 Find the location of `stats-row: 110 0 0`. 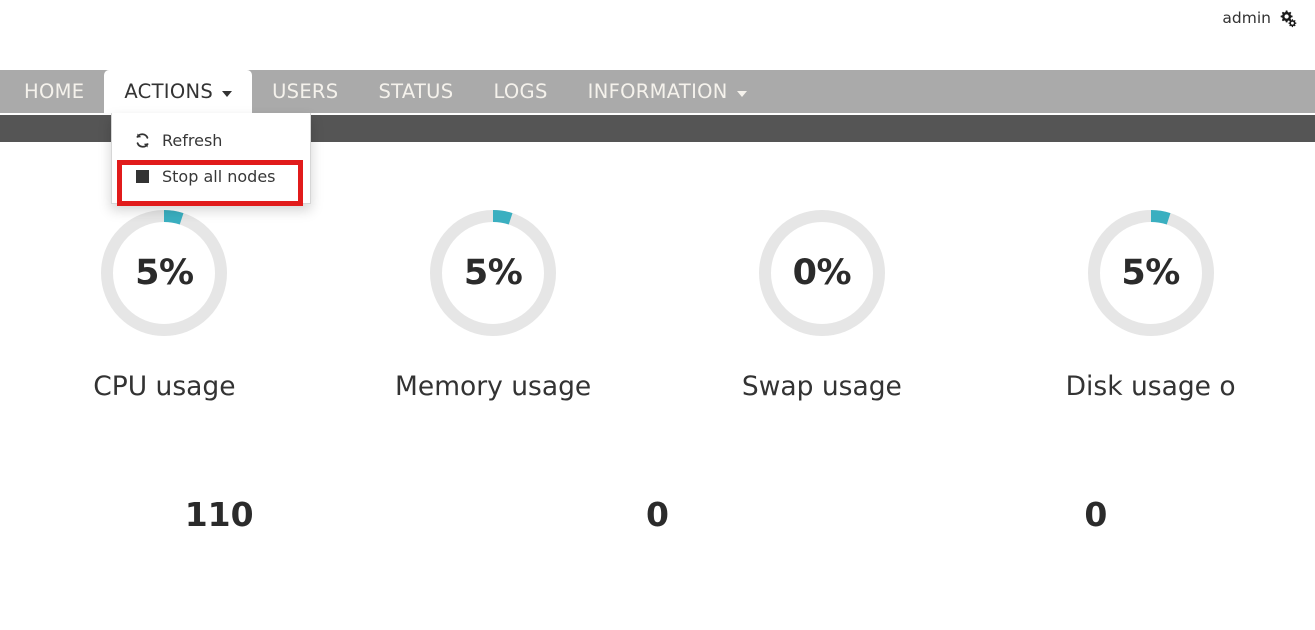

stats-row: 110 0 0 is located at coordinates (657, 514).